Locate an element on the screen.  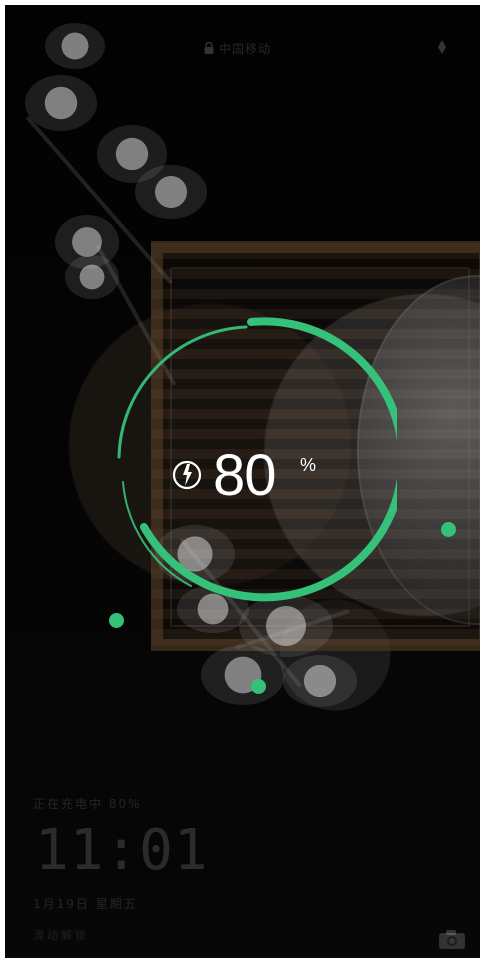
lock-icon is located at coordinates (209, 47).